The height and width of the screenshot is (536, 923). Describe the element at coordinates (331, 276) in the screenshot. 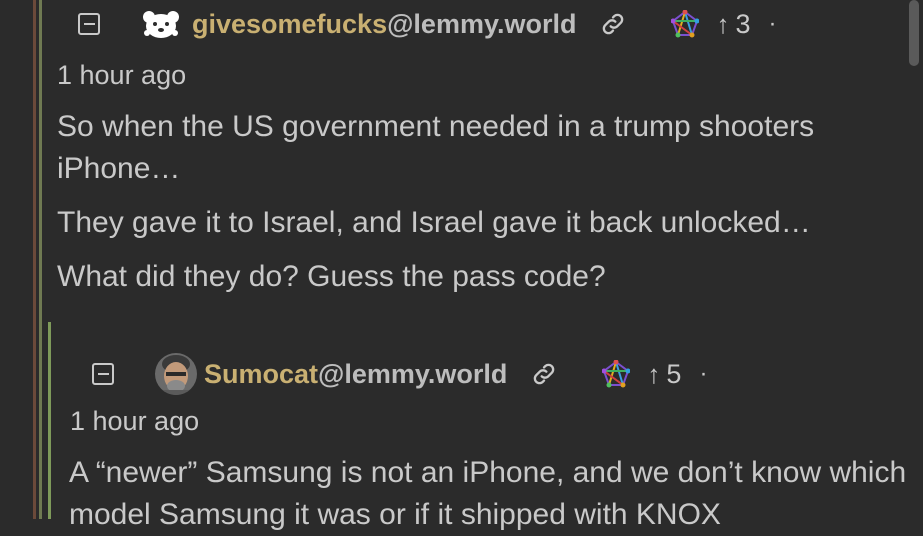

I see `comment-paragraph: What did they do? Guess the pass code?` at that location.